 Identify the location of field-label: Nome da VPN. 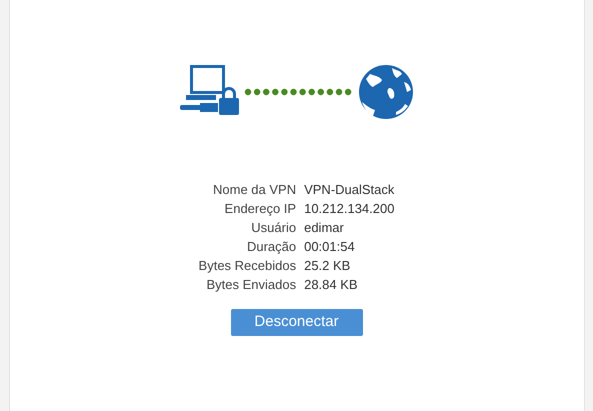
(254, 190).